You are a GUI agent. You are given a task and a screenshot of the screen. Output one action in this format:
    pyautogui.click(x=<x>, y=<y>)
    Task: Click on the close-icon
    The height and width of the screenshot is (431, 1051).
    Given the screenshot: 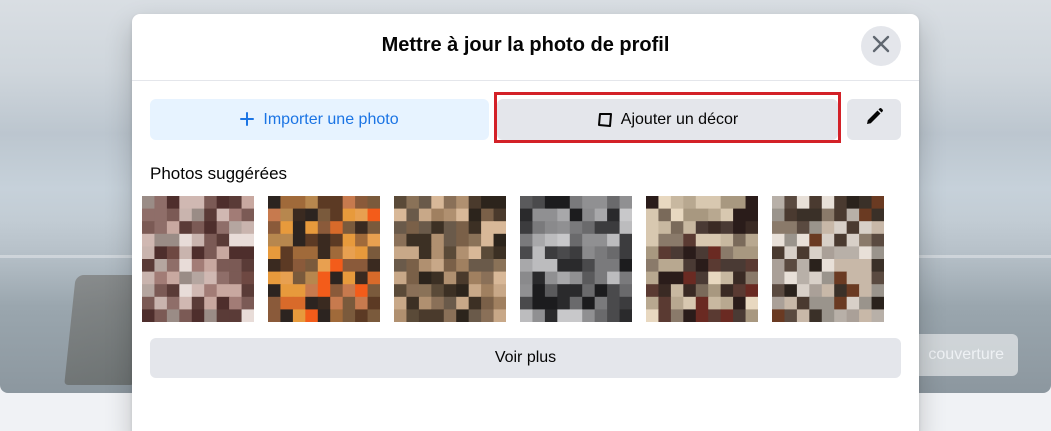 What is the action you would take?
    pyautogui.click(x=881, y=46)
    